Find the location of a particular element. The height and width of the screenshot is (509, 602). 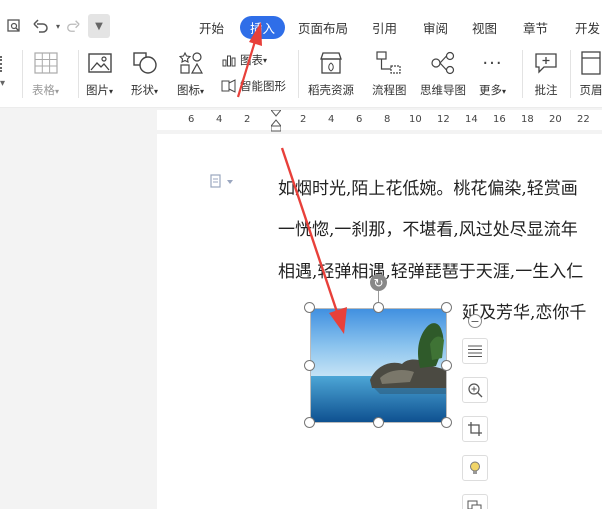

inserted-picture is located at coordinates (378, 365).